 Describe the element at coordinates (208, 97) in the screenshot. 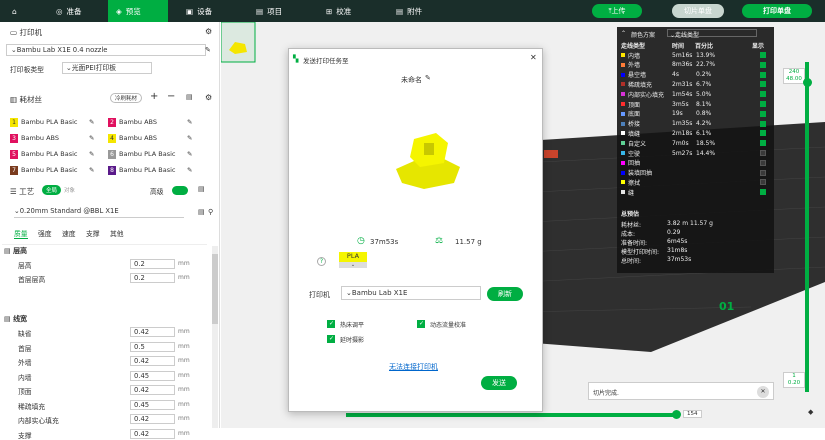

I see `filament-gear-icon: ⚙` at that location.